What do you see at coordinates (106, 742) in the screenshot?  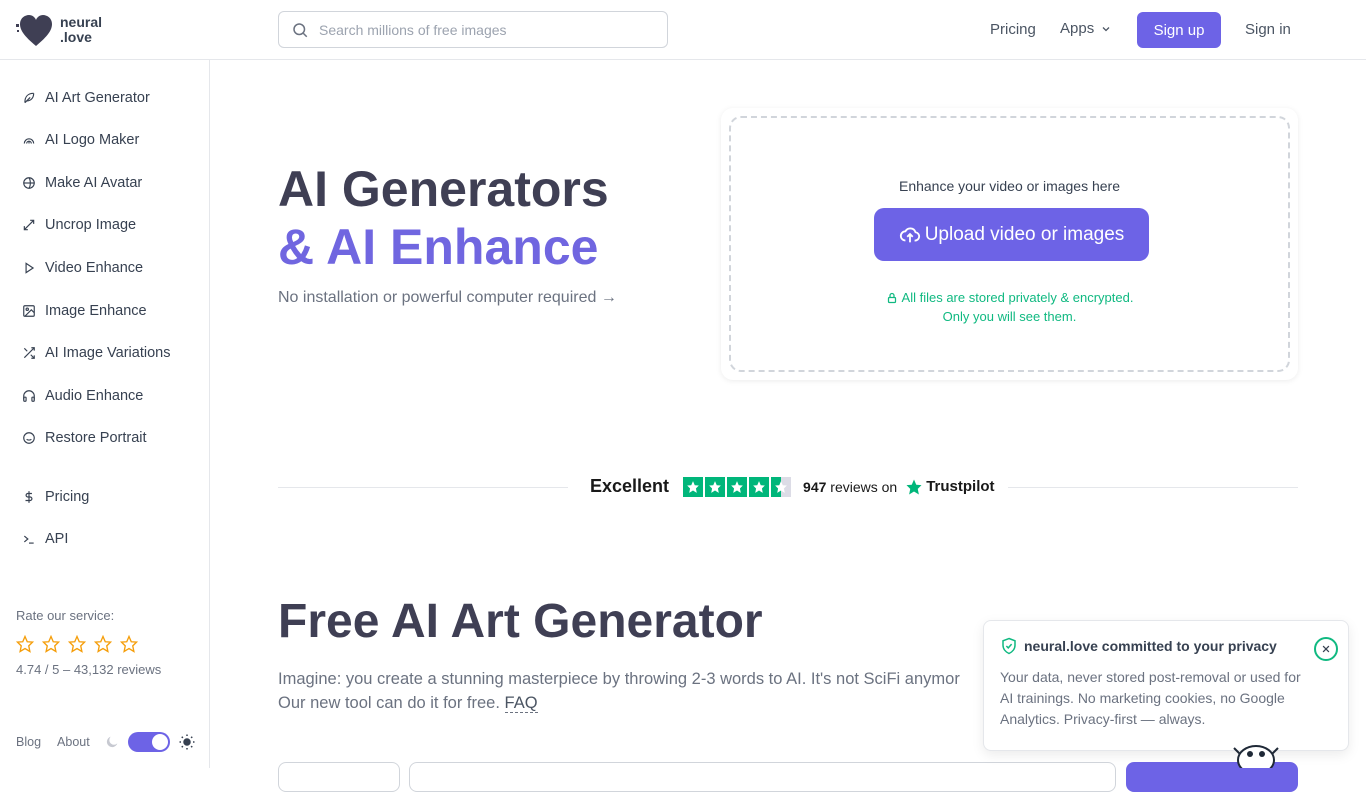 I see `sidebar-footer: Blog About` at bounding box center [106, 742].